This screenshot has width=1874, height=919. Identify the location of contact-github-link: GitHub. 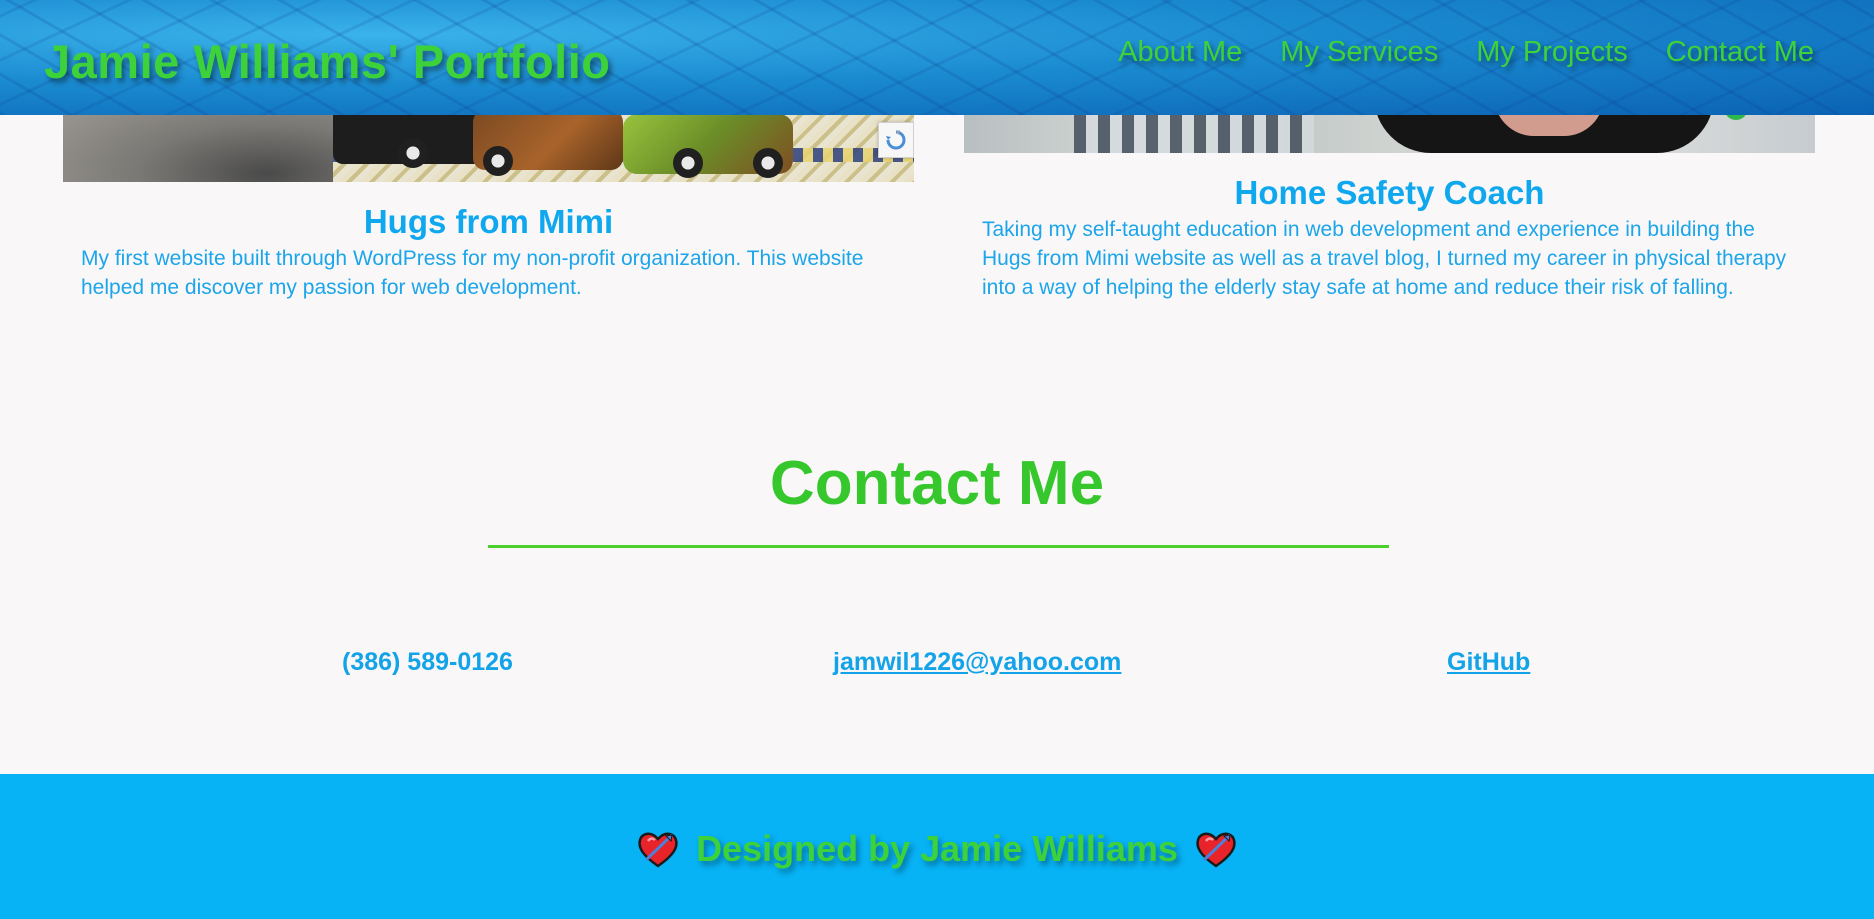
(1488, 662).